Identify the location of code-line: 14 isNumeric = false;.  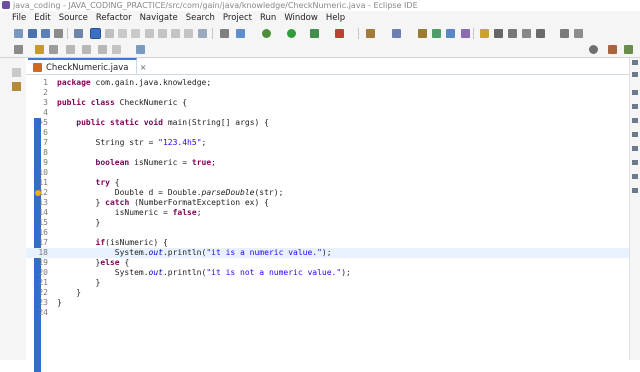
(328, 213).